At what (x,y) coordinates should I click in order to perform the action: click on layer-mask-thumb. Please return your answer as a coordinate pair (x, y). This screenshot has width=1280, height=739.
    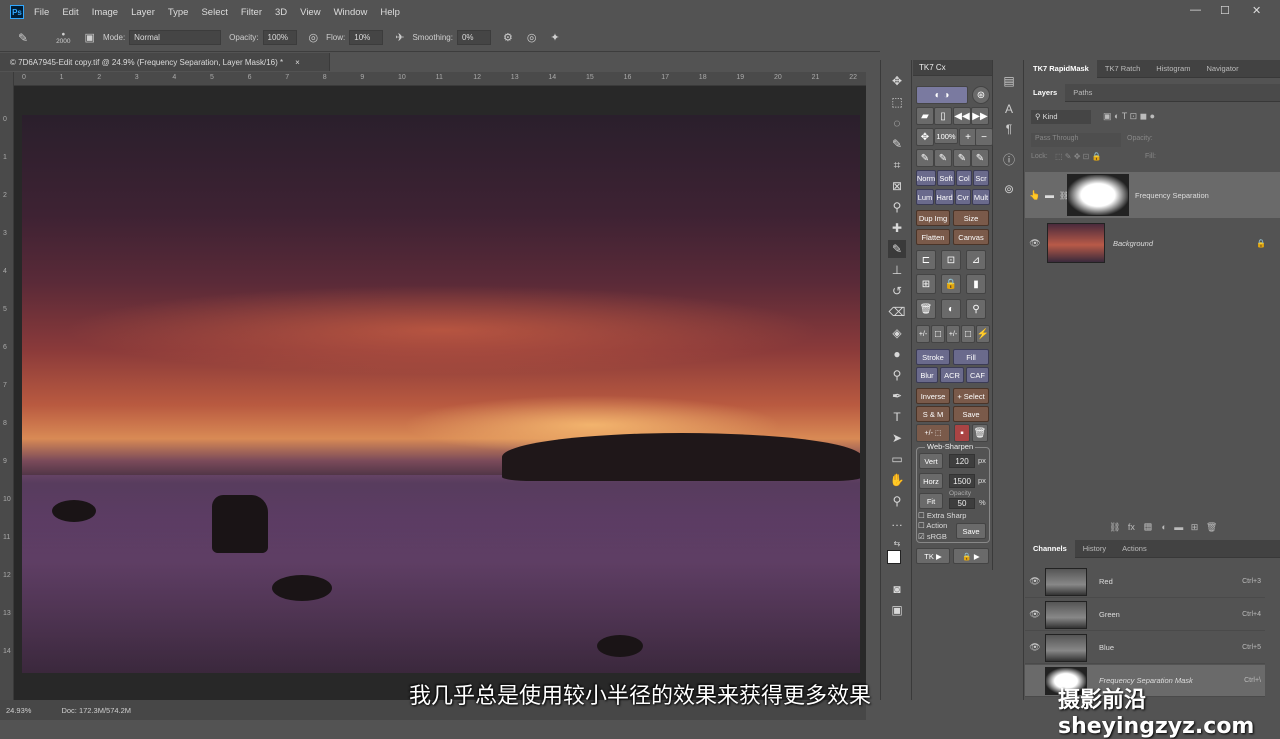
    Looking at the image, I should click on (1098, 195).